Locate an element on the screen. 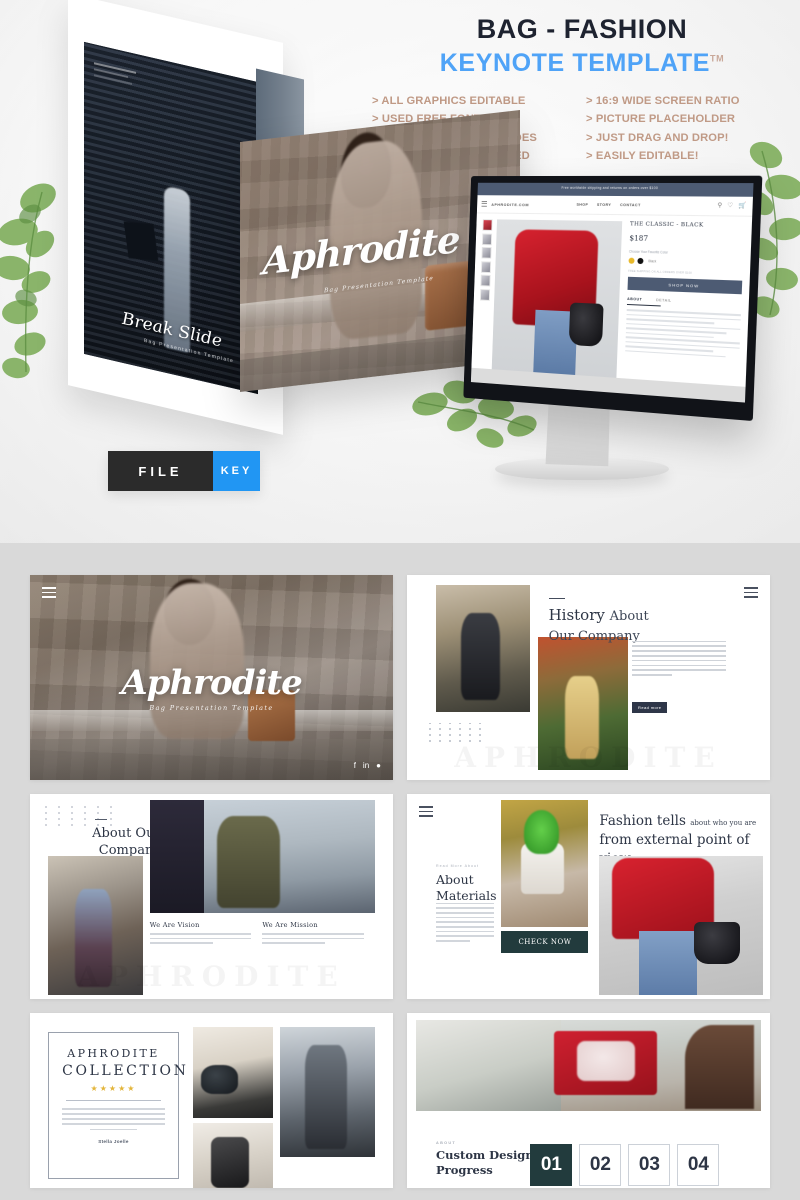 The height and width of the screenshot is (1200, 800). break-slide-bag is located at coordinates (141, 241).